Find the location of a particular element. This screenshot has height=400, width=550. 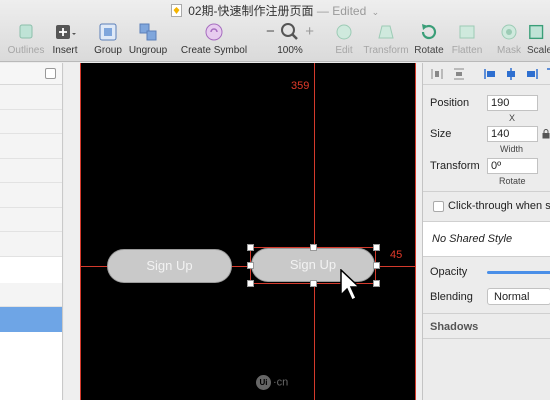

rotate-caption: Rotate is located at coordinates (512, 181).